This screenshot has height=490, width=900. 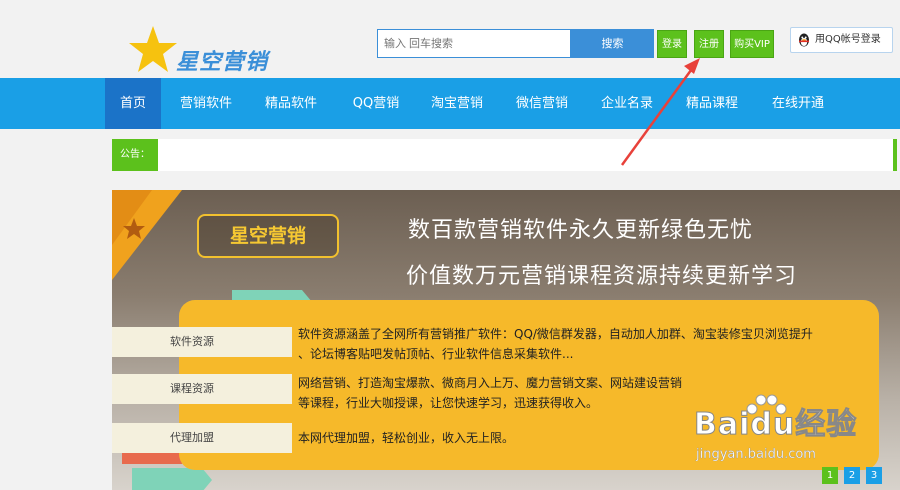 What do you see at coordinates (581, 230) in the screenshot?
I see `banner-slogan-1: 数百款营销软件永久更新绿色无忧` at bounding box center [581, 230].